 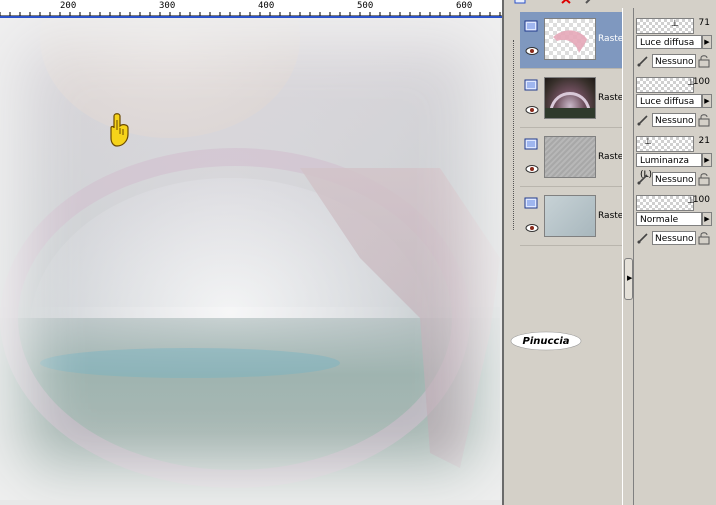 What do you see at coordinates (566, 3) in the screenshot?
I see `delete-layer-icon` at bounding box center [566, 3].